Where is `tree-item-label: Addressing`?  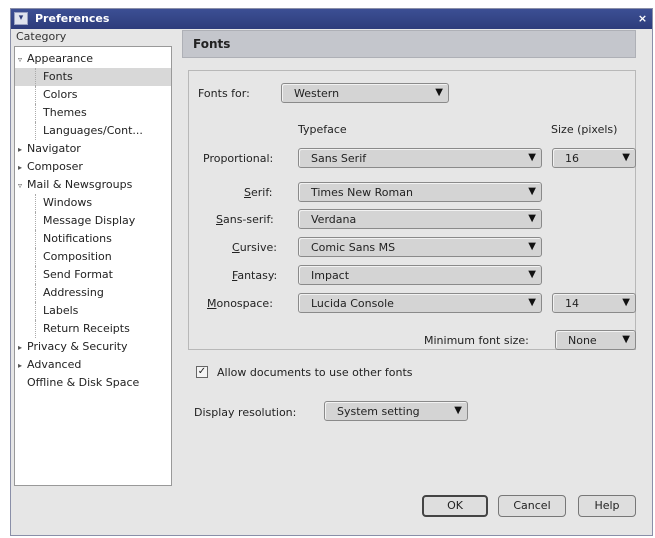
tree-item-label: Addressing is located at coordinates (73, 292).